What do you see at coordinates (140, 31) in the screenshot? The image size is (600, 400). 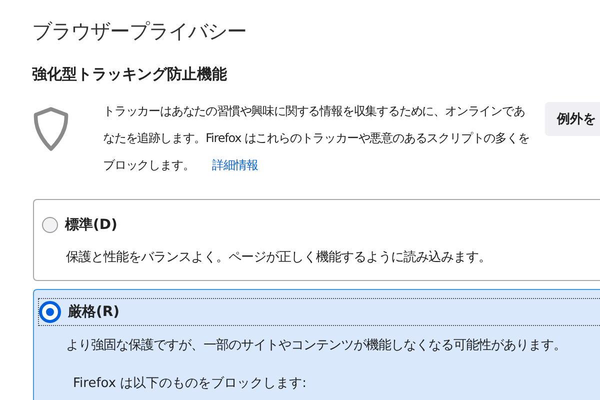 I see `page-title: ブラウザープライバシー` at bounding box center [140, 31].